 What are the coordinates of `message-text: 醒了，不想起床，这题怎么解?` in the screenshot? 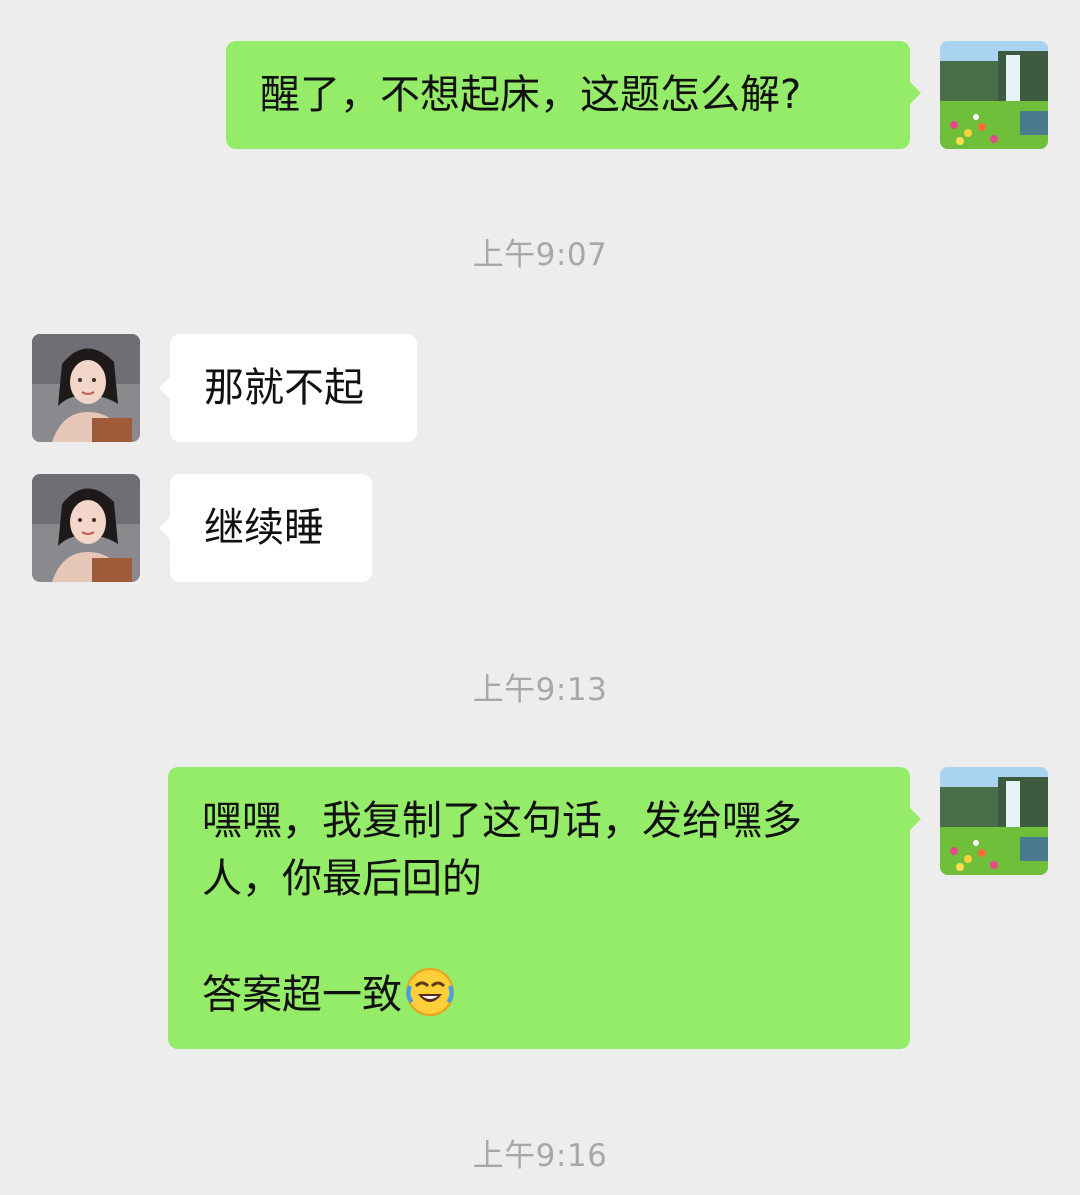 It's located at (531, 95).